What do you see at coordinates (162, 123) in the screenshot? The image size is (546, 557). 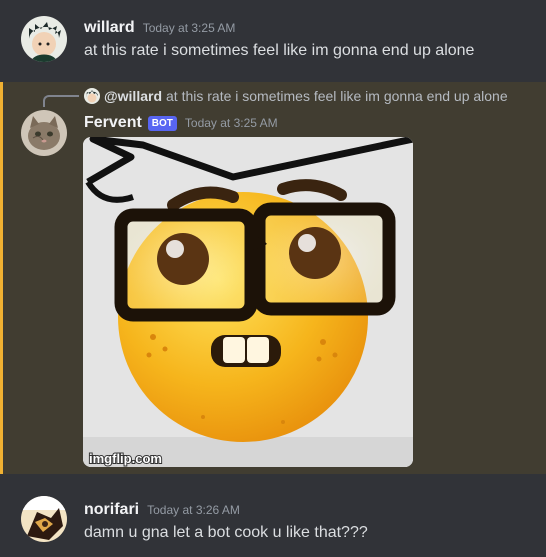 I see `bot-badge: BOT` at bounding box center [162, 123].